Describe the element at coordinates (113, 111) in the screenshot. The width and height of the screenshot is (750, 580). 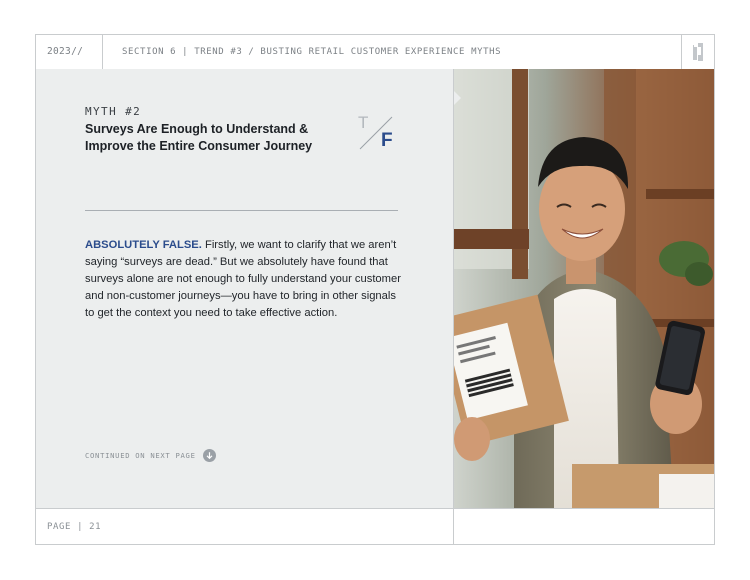
I see `myth-number: MYTH #2` at that location.